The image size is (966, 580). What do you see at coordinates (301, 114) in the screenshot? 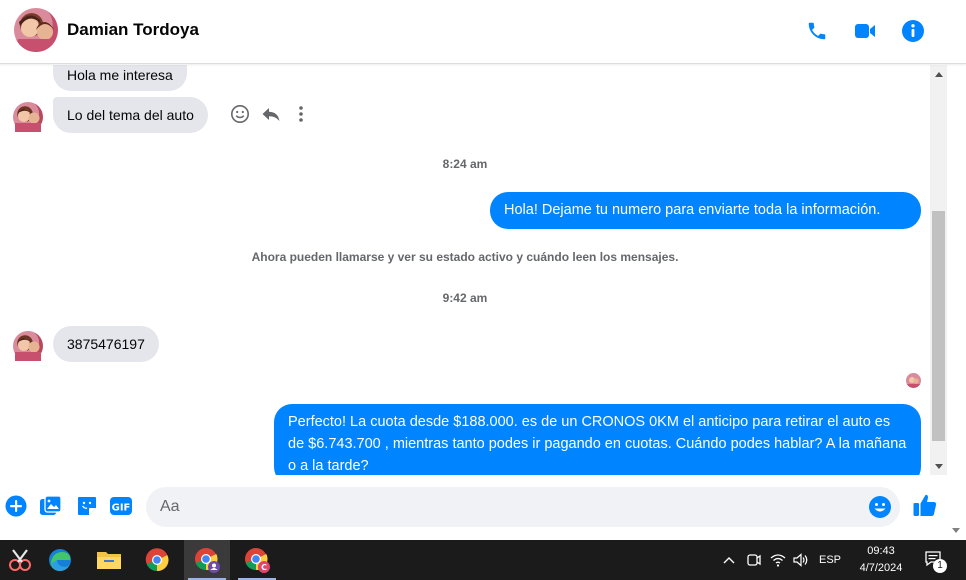
I see `more-options-icon` at bounding box center [301, 114].